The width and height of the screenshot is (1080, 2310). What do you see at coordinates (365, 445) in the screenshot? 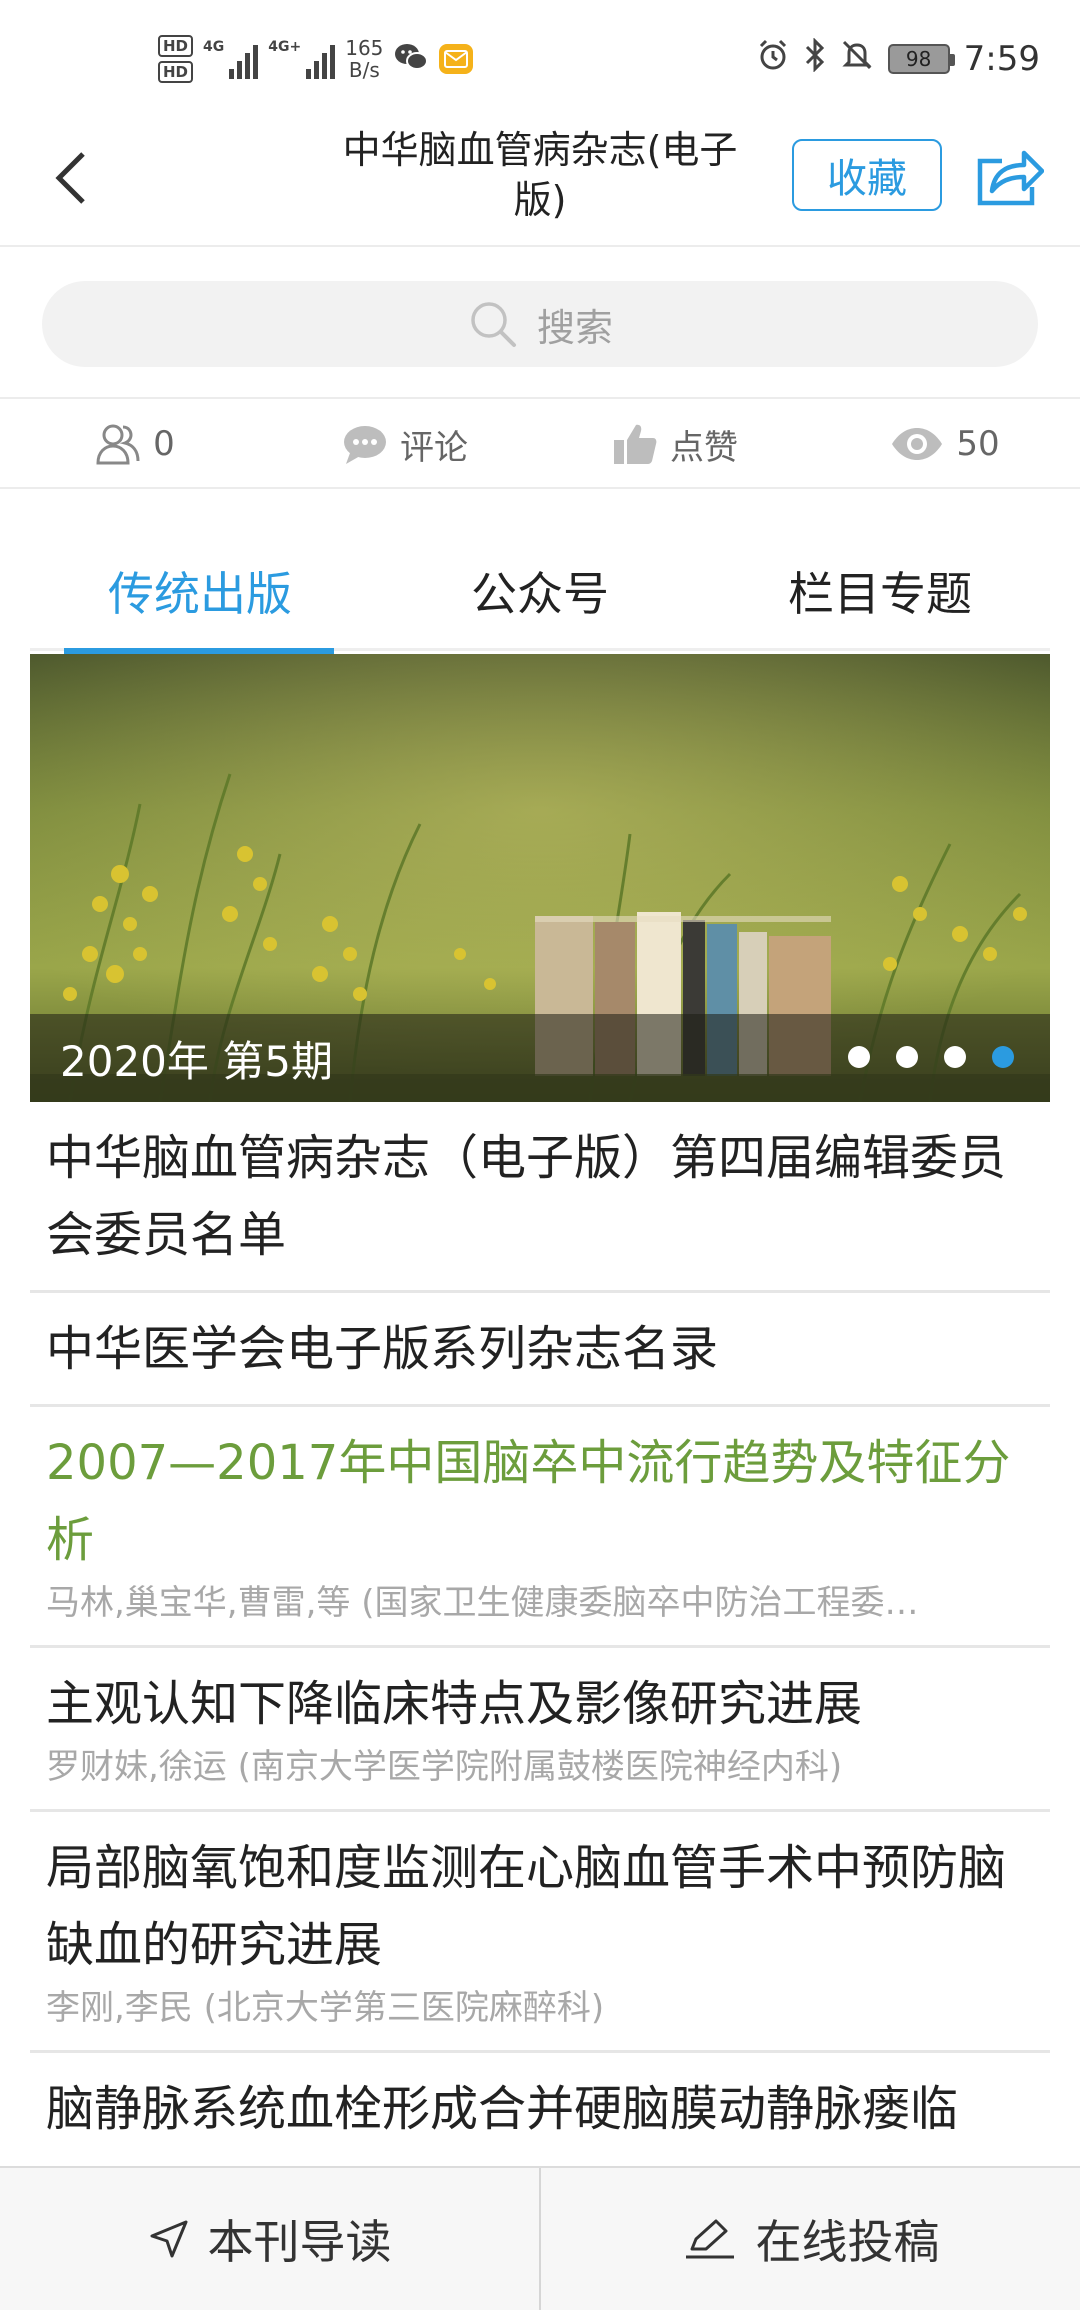
I see `comment-icon` at bounding box center [365, 445].